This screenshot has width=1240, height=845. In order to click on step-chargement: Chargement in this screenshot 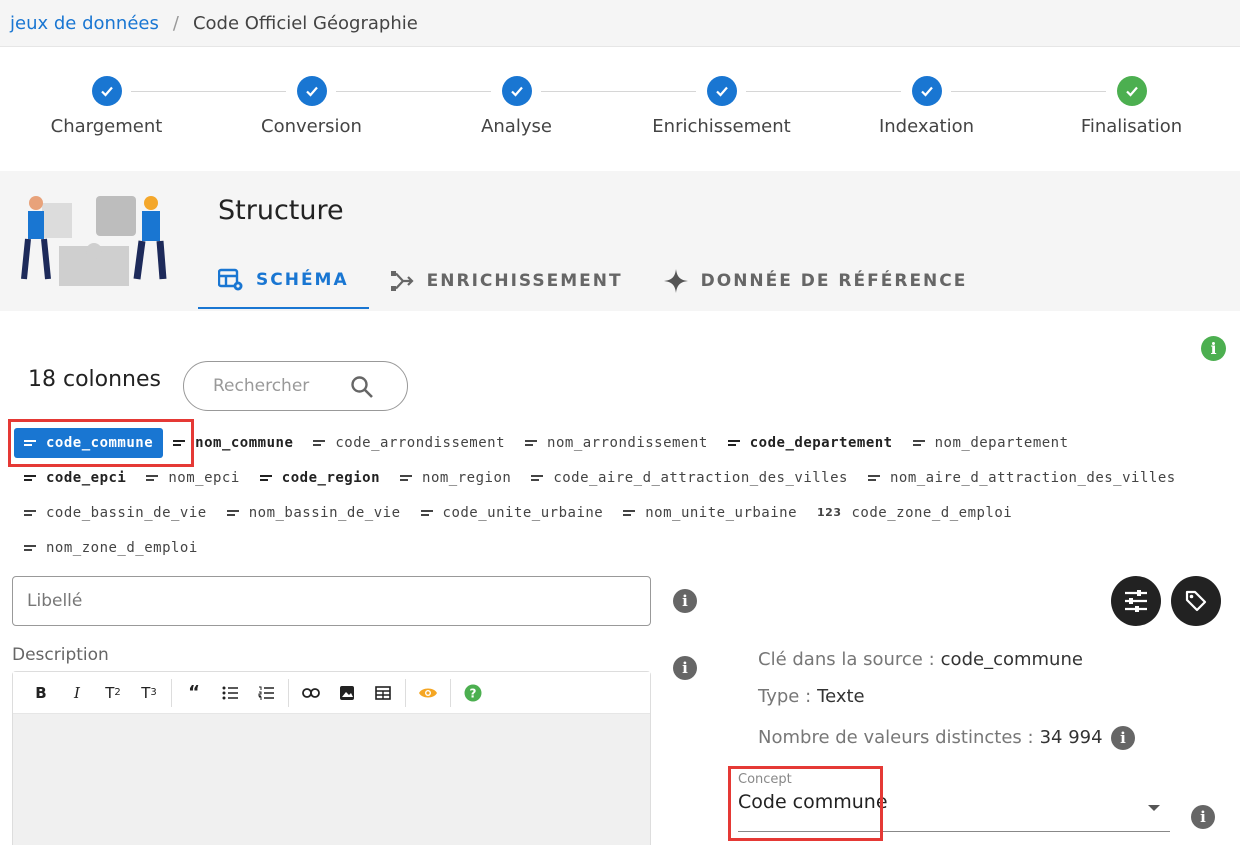, I will do `click(106, 106)`.